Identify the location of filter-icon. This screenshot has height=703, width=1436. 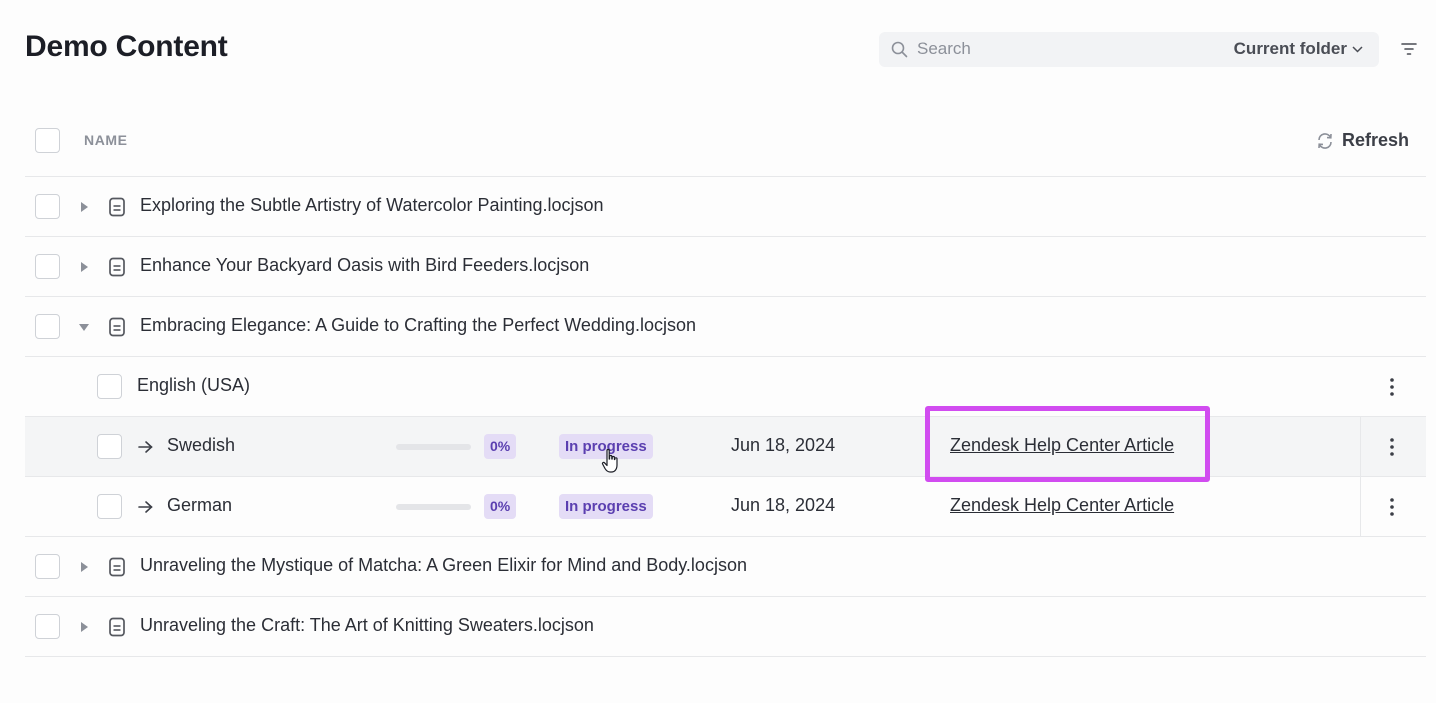
(1409, 49).